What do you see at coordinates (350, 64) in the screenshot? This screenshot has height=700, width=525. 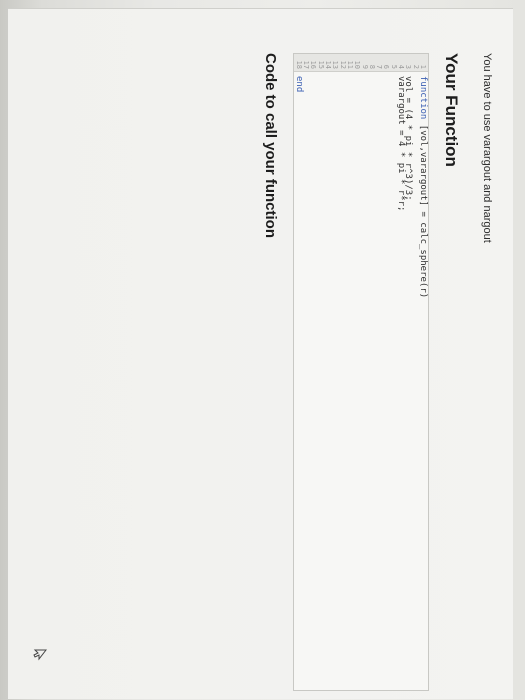 I see `line-number: 11` at bounding box center [350, 64].